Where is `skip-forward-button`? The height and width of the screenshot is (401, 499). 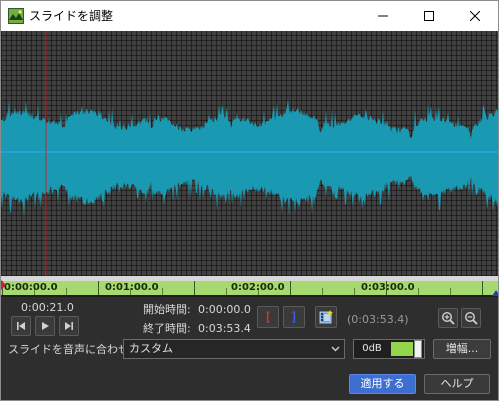
skip-forward-button is located at coordinates (69, 326).